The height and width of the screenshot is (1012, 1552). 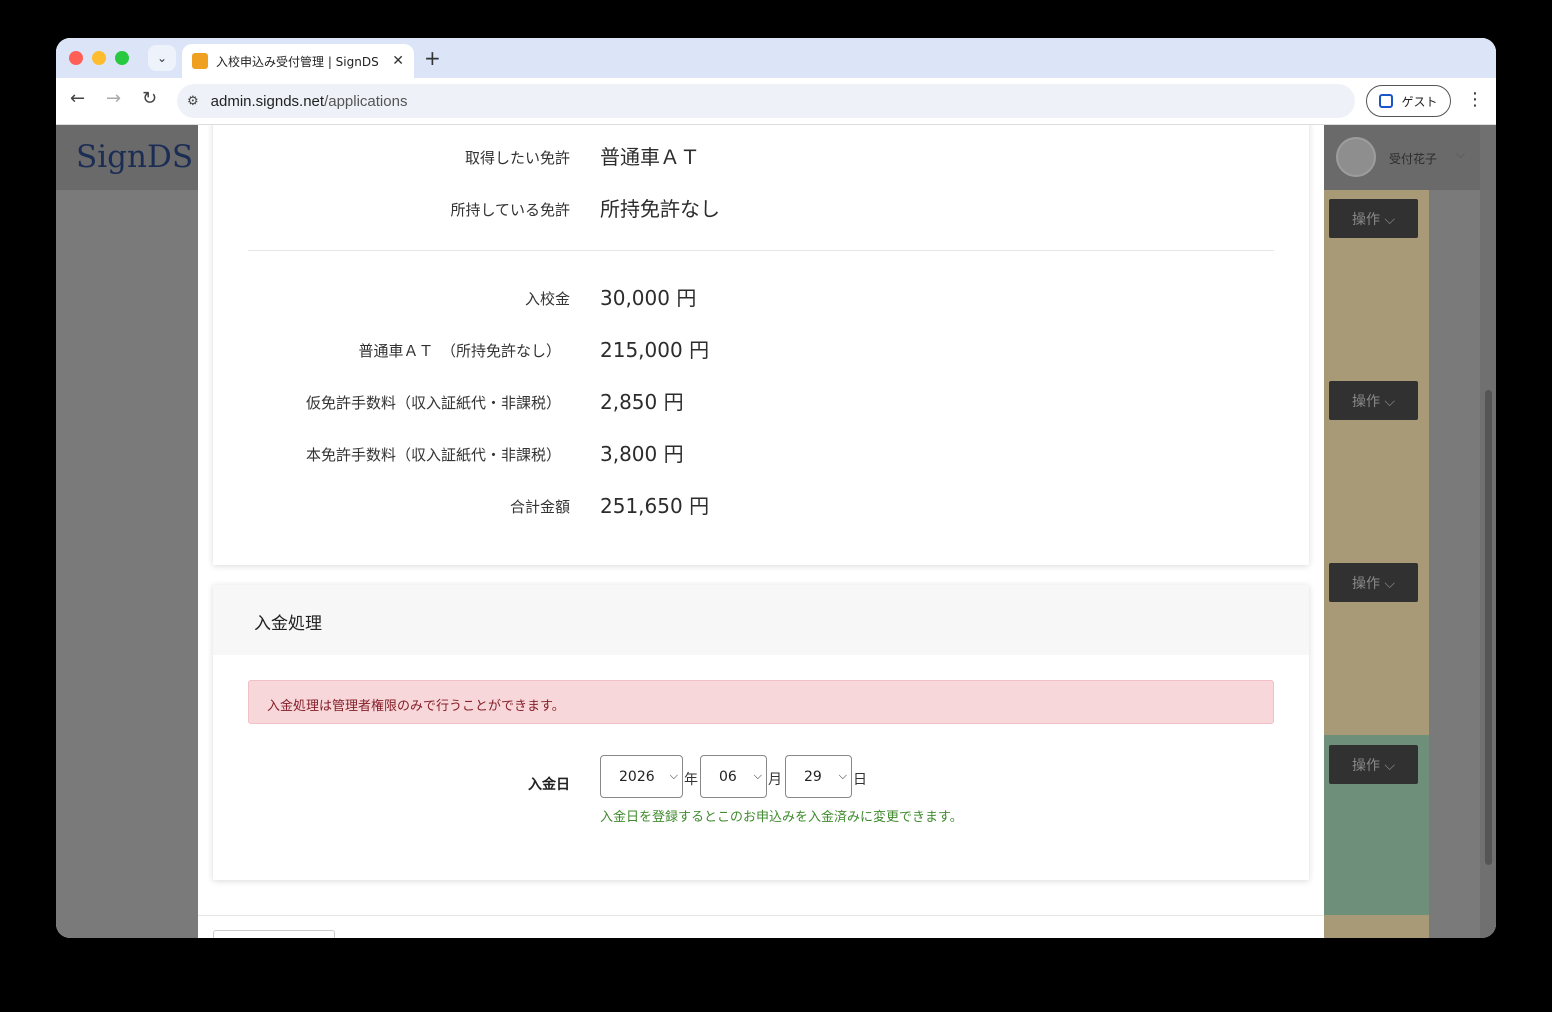 What do you see at coordinates (642, 454) in the screenshot?
I see `fee-value: 3,800 円` at bounding box center [642, 454].